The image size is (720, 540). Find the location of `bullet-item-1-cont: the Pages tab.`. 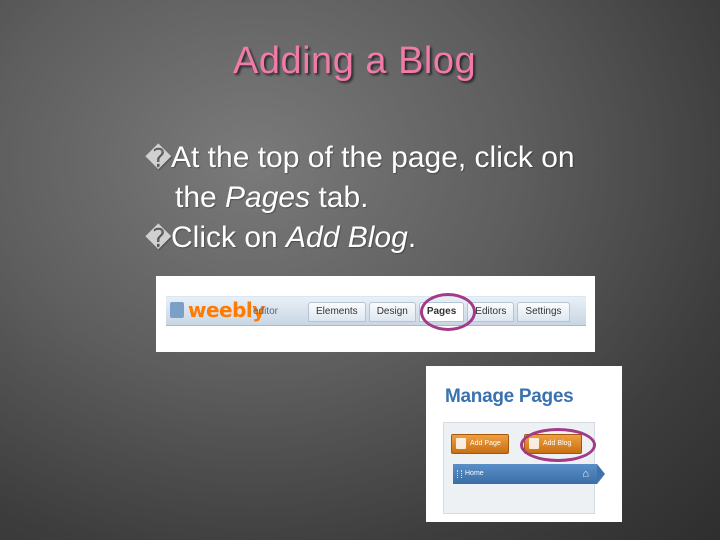

bullet-item-1-cont: the Pages tab. is located at coordinates (425, 198).